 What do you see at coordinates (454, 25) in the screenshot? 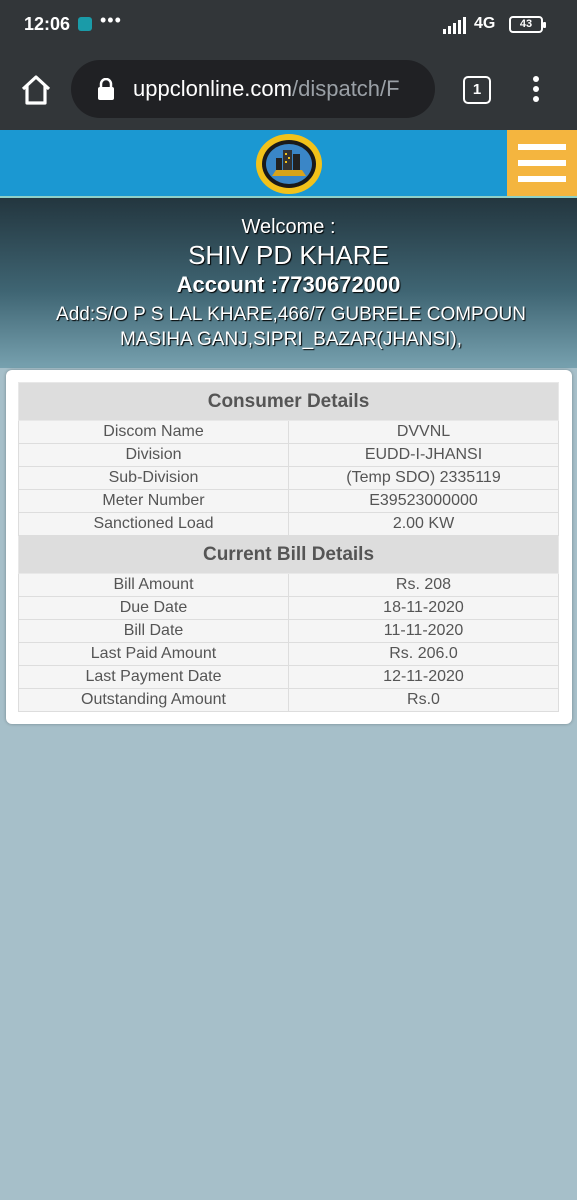
I see `signal-icon` at bounding box center [454, 25].